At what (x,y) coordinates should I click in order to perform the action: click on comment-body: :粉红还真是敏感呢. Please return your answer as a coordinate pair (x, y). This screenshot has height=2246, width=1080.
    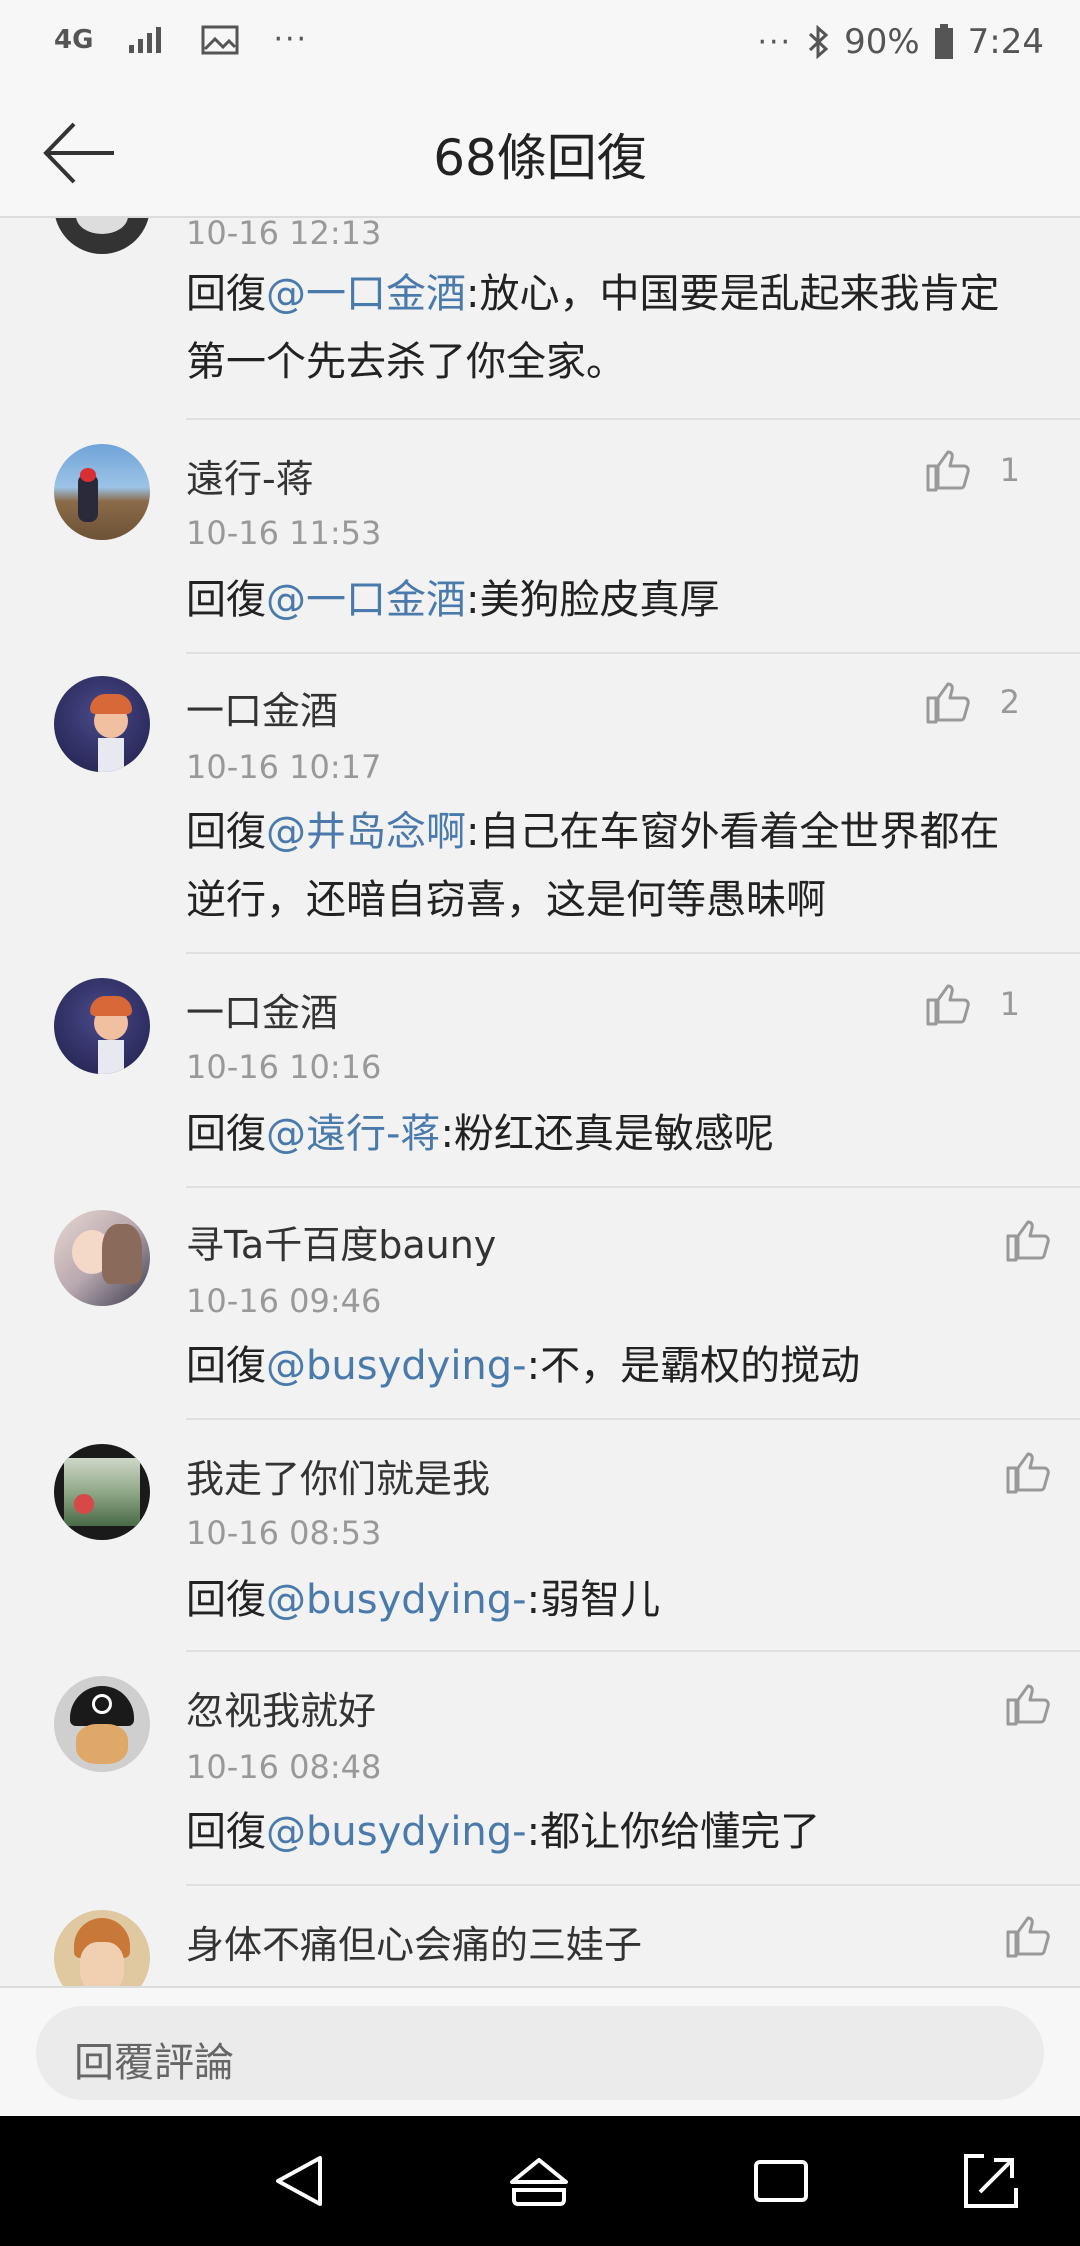
    Looking at the image, I should click on (607, 1134).